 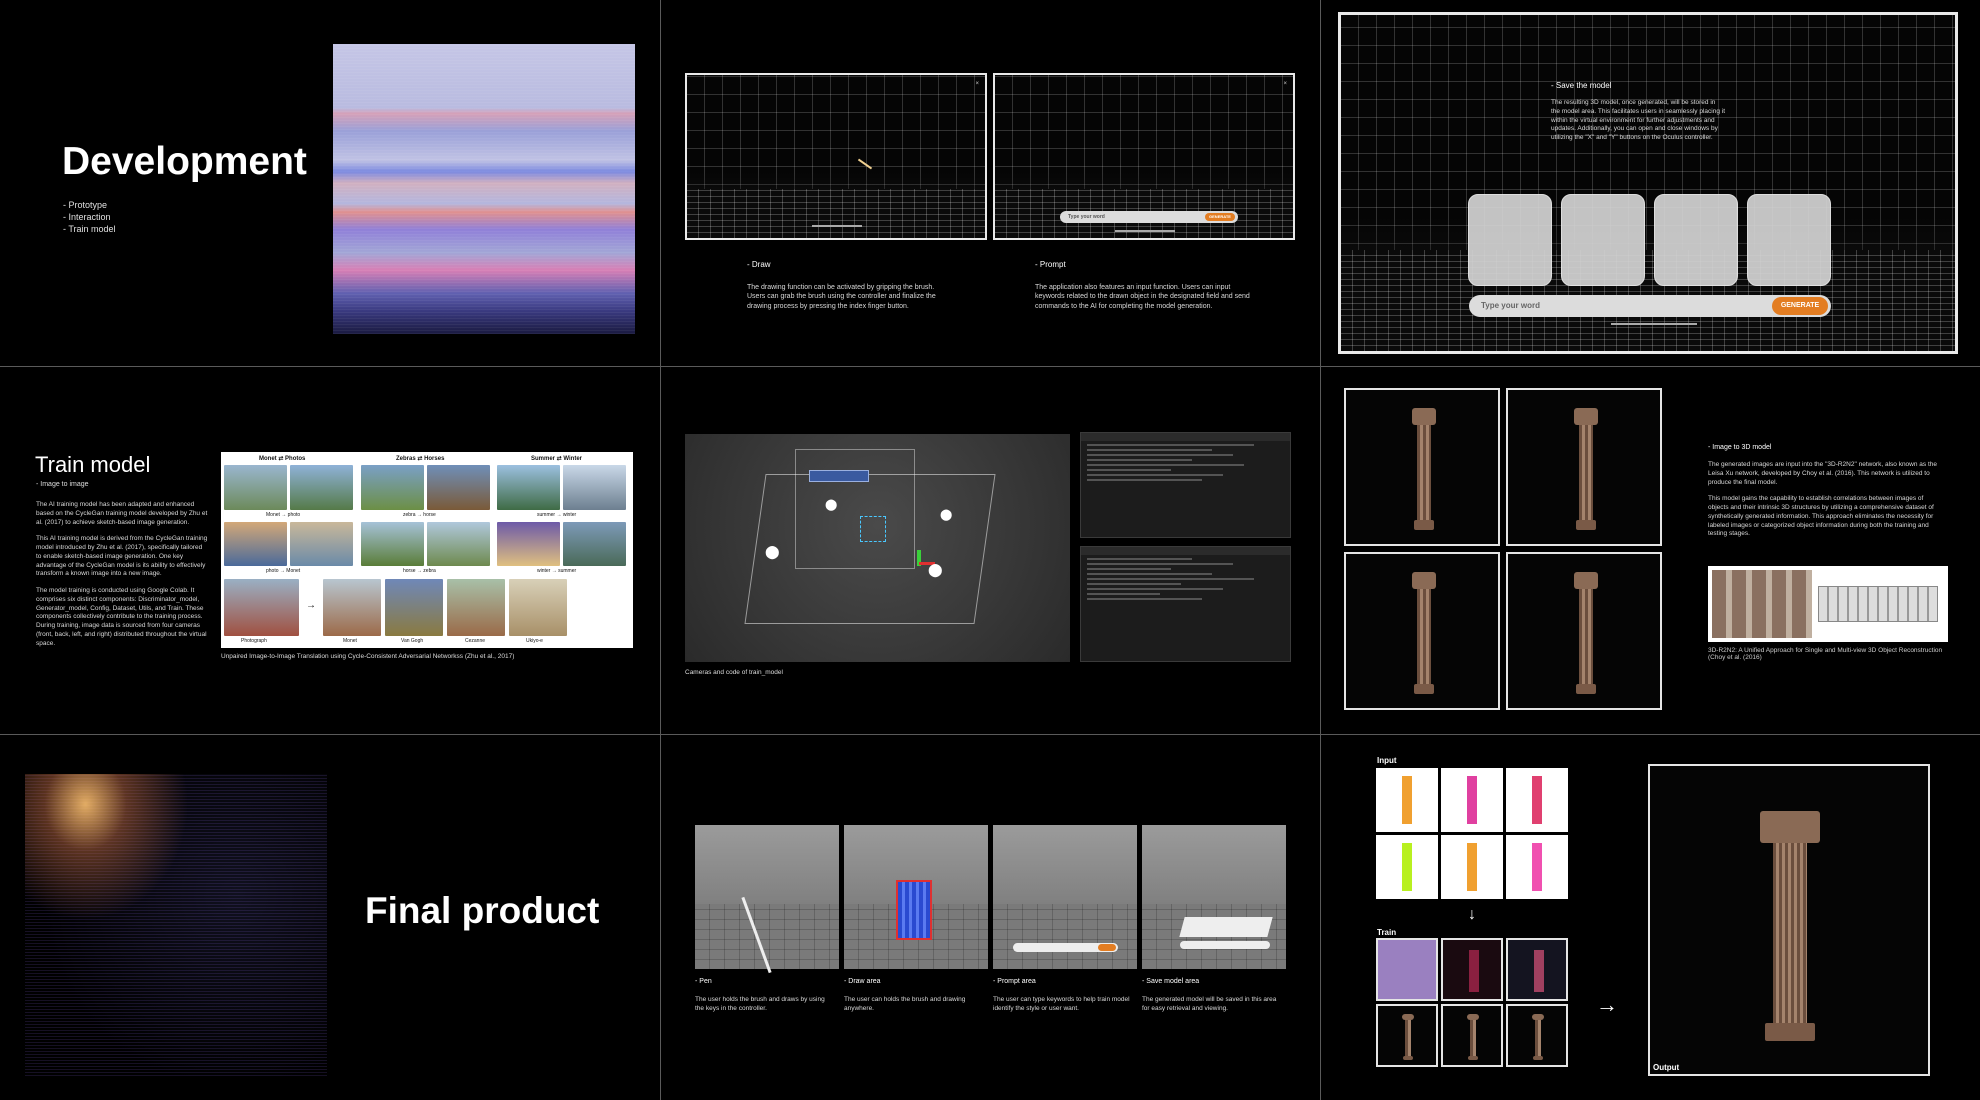 What do you see at coordinates (1472, 914) in the screenshot?
I see `down-arrow-icon: ↓` at bounding box center [1472, 914].